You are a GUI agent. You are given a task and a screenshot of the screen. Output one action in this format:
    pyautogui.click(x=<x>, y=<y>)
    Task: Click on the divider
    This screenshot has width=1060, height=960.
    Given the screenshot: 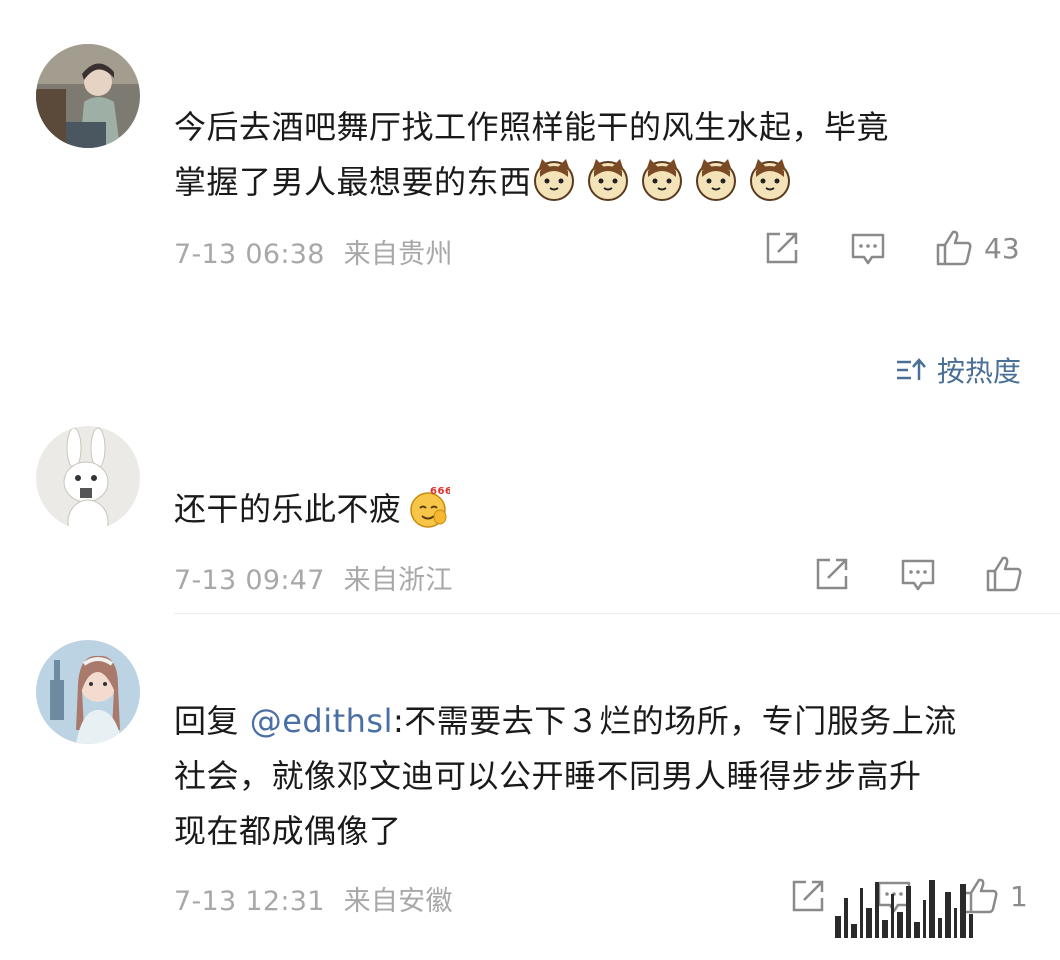 What is the action you would take?
    pyautogui.click(x=617, y=613)
    